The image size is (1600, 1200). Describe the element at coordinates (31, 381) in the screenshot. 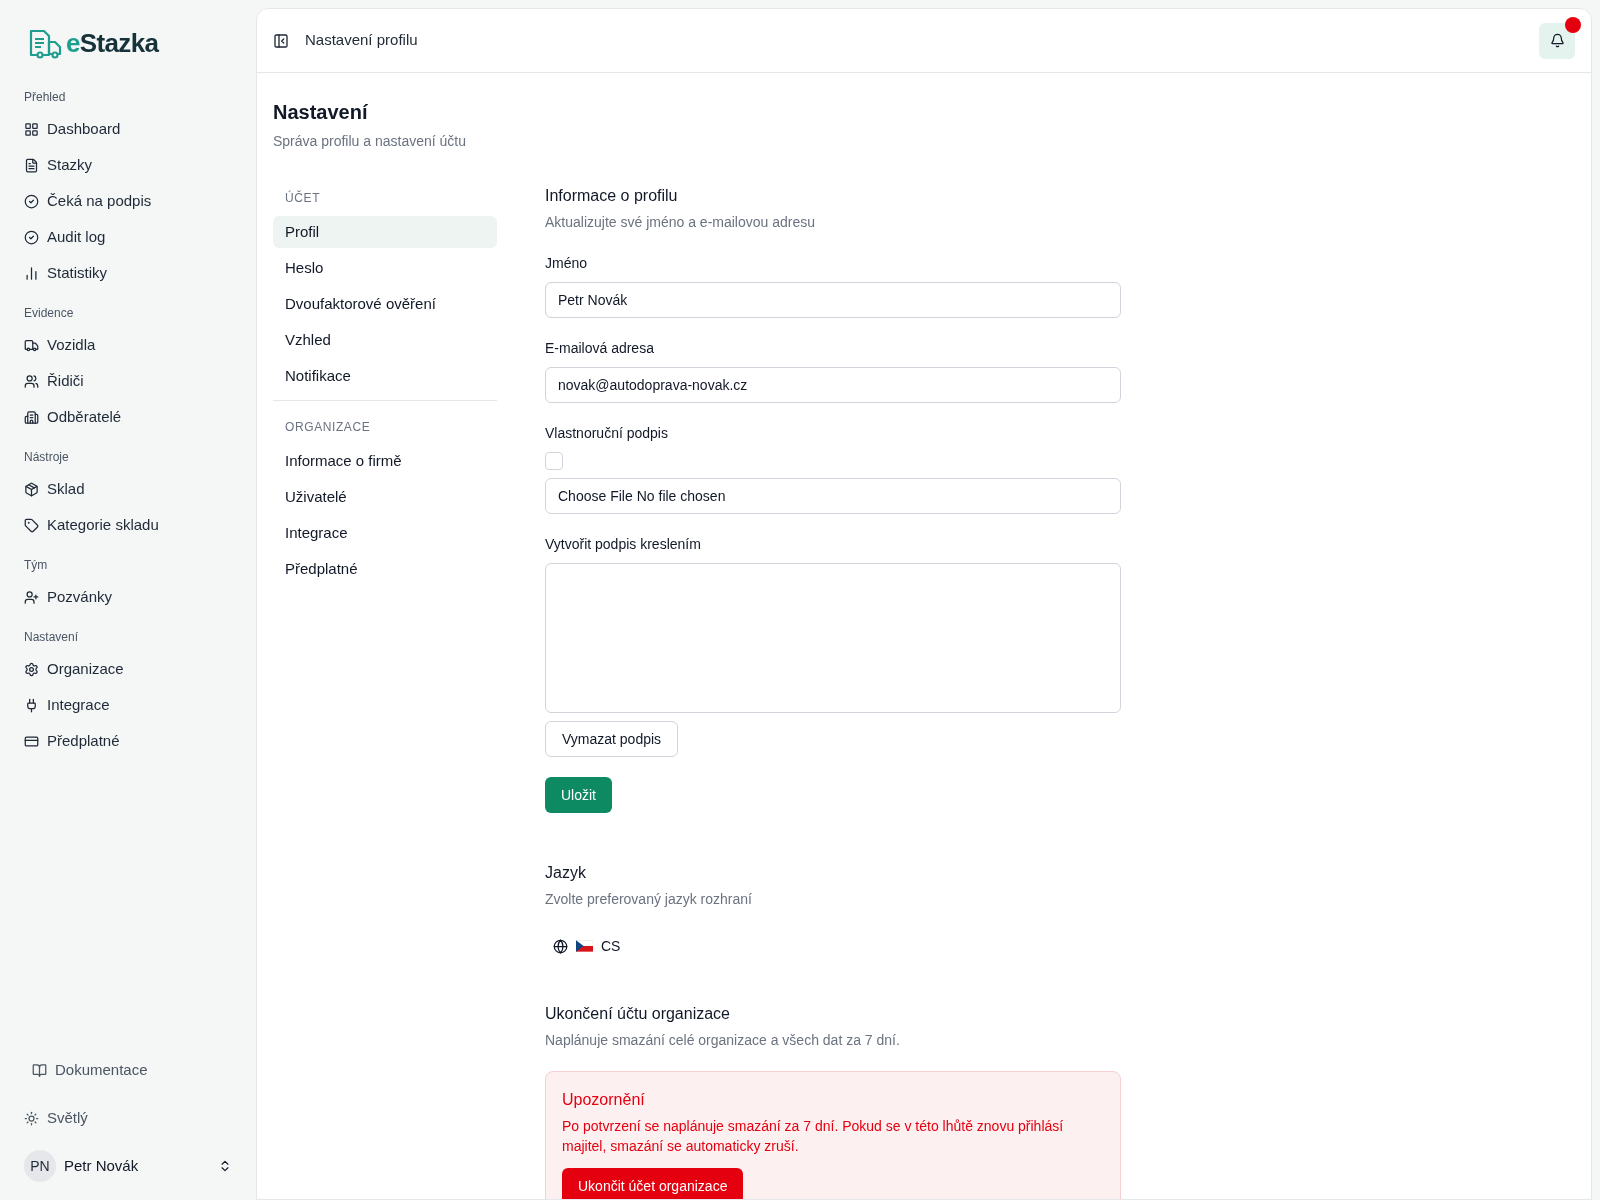

I see `users-icon` at that location.